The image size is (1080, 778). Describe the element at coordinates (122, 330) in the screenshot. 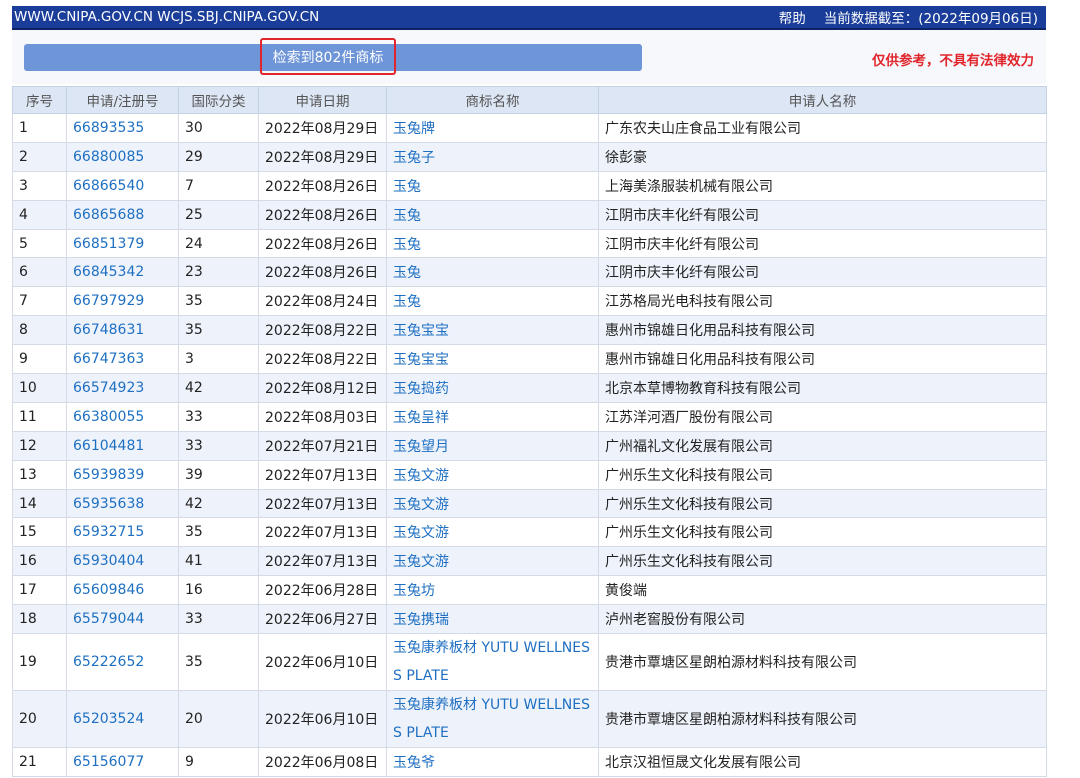

I see `reg-number-link: 66748631` at that location.